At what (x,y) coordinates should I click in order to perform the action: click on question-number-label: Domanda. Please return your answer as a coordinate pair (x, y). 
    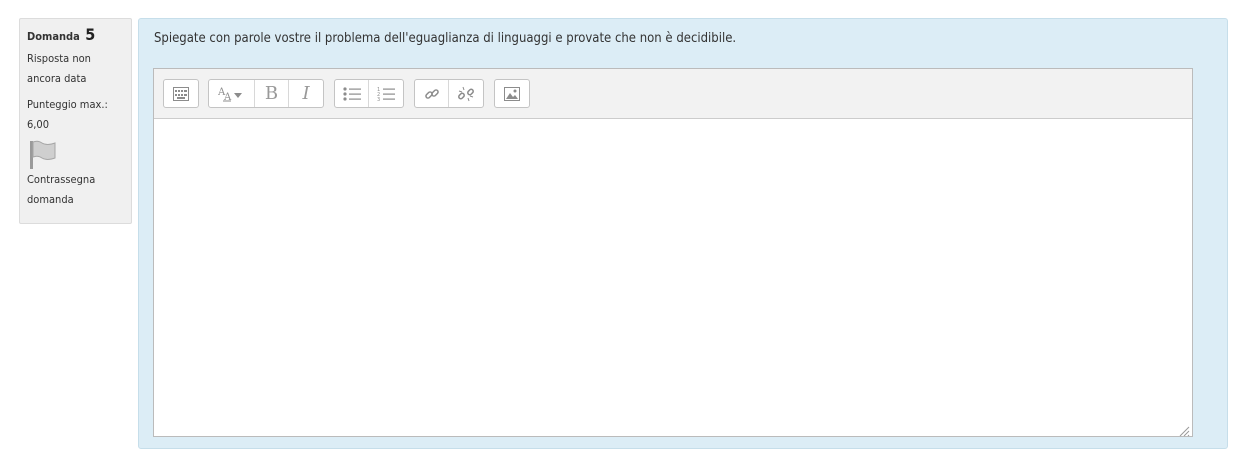
    Looking at the image, I should click on (53, 36).